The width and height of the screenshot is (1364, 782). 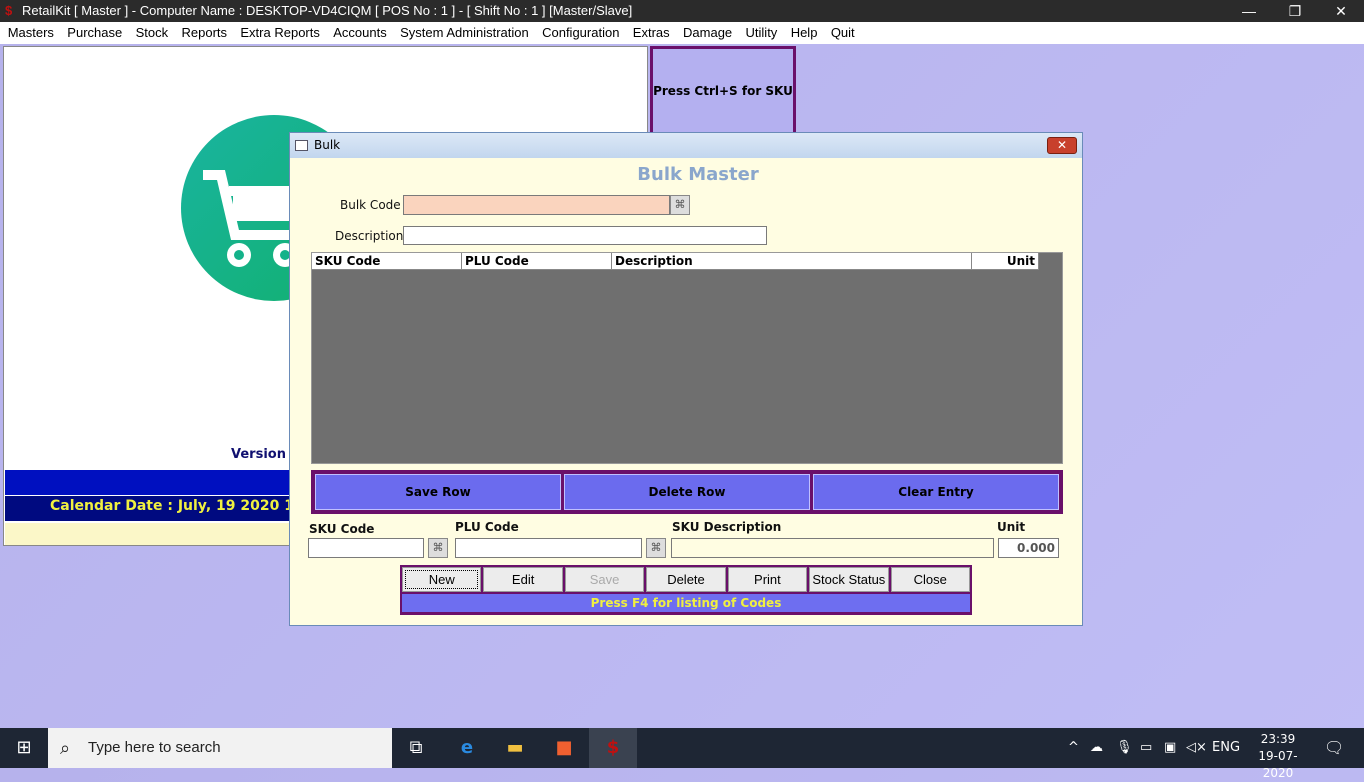 I want to click on close-window-button: ✕, so click(x=1341, y=11).